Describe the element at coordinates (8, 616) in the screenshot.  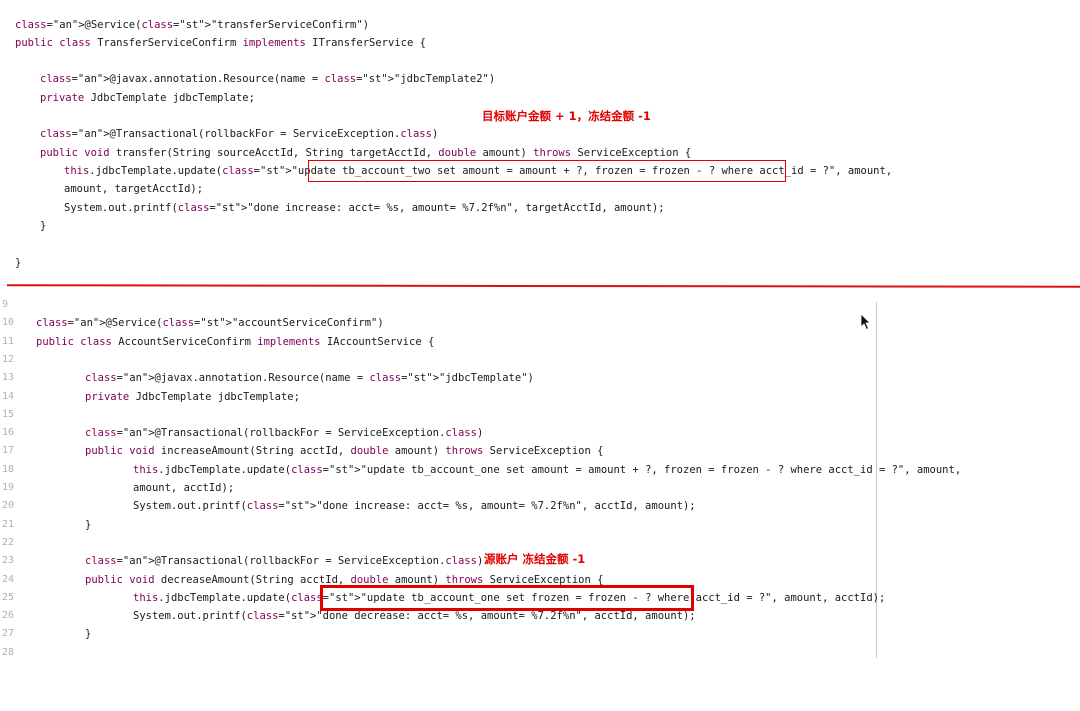
I see `line-number: 26` at that location.